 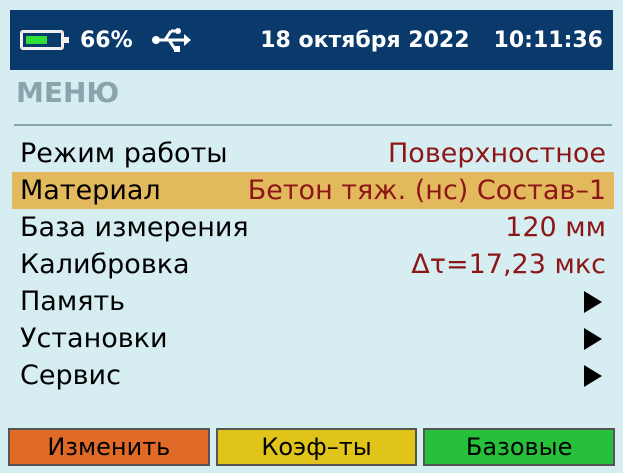 I want to click on usb-icon, so click(x=171, y=40).